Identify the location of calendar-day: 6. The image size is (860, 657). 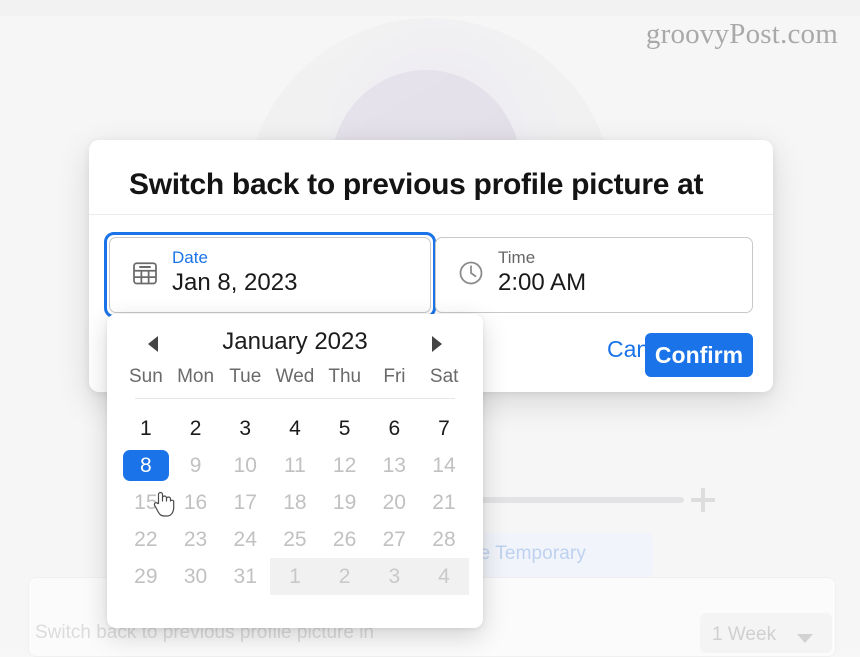
(394, 428).